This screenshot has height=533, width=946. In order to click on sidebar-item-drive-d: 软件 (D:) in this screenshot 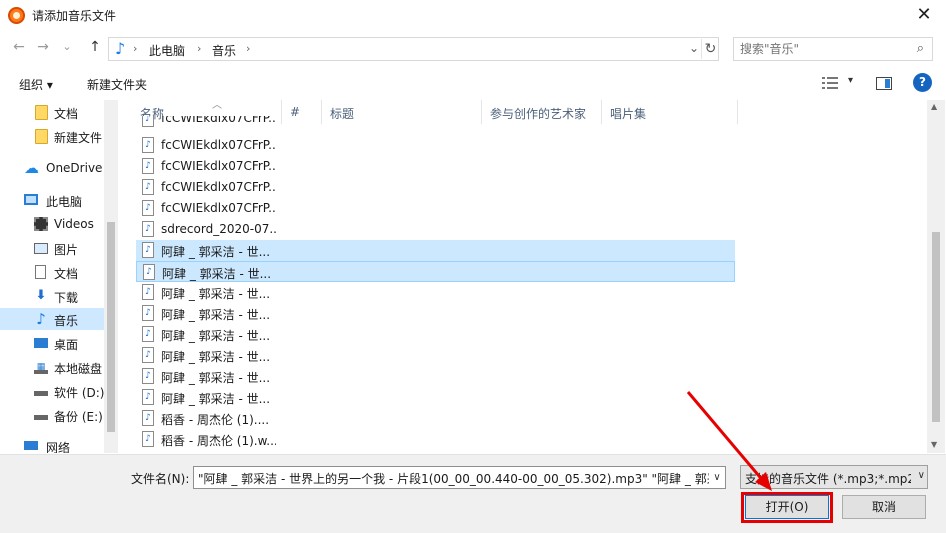, I will do `click(52, 391)`.